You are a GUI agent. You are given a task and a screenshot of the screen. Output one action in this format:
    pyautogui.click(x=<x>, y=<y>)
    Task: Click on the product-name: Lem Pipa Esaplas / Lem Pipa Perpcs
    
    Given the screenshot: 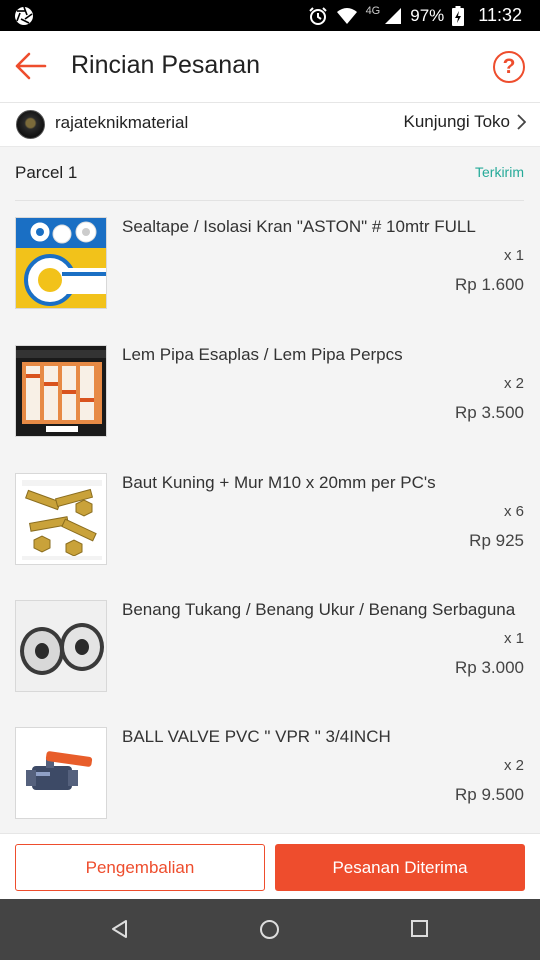 What is the action you would take?
    pyautogui.click(x=262, y=354)
    